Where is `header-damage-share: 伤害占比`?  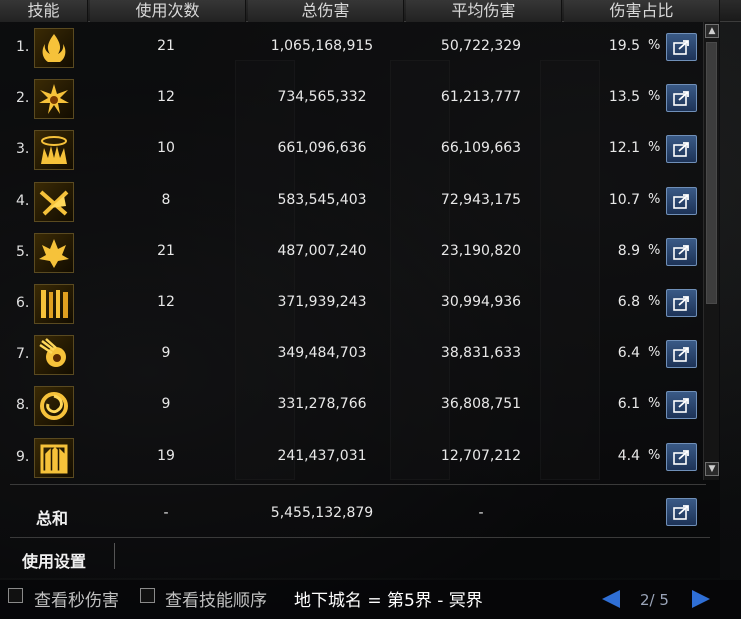 header-damage-share: 伤害占比 is located at coordinates (642, 11).